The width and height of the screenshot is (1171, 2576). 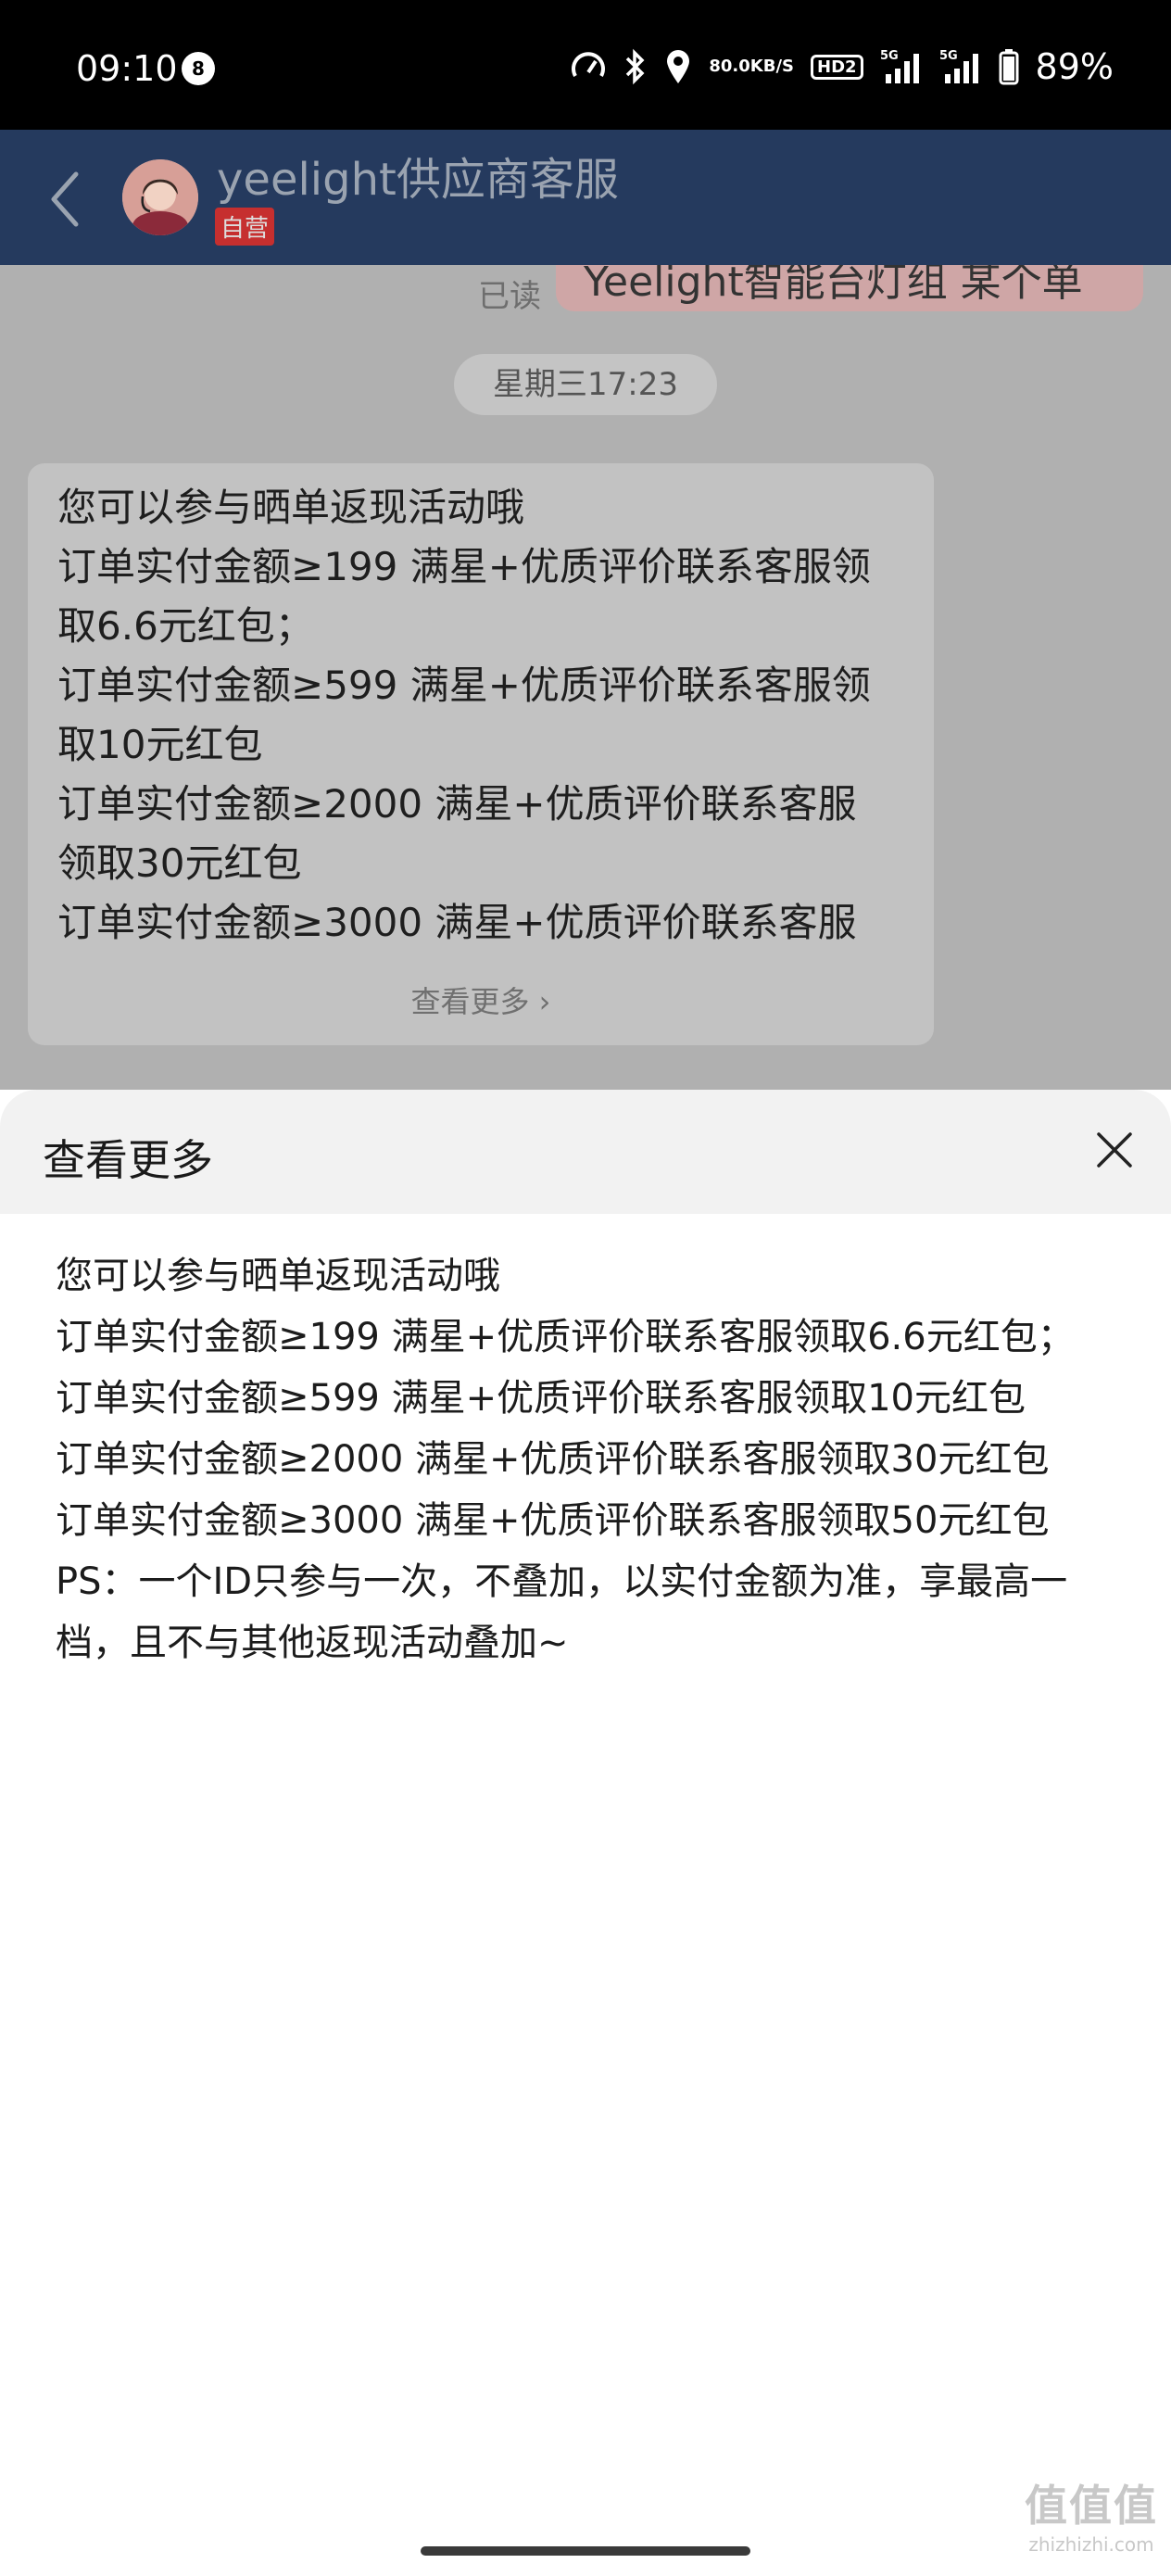 What do you see at coordinates (850, 288) in the screenshot?
I see `previous-message-bubble: Yeelight智能台灯组 某个单` at bounding box center [850, 288].